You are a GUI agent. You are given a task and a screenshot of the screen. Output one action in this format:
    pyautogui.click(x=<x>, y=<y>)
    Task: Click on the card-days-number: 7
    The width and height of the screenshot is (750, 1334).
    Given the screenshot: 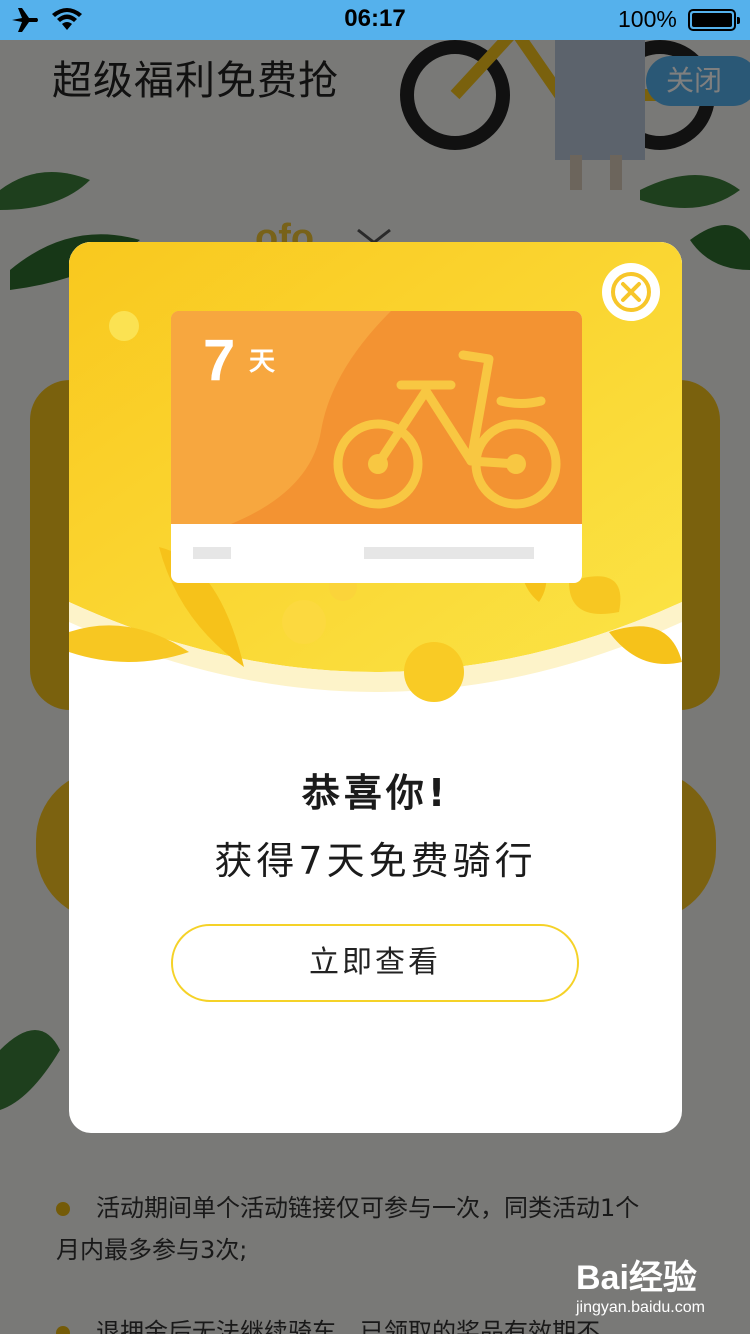 What is the action you would take?
    pyautogui.click(x=219, y=360)
    